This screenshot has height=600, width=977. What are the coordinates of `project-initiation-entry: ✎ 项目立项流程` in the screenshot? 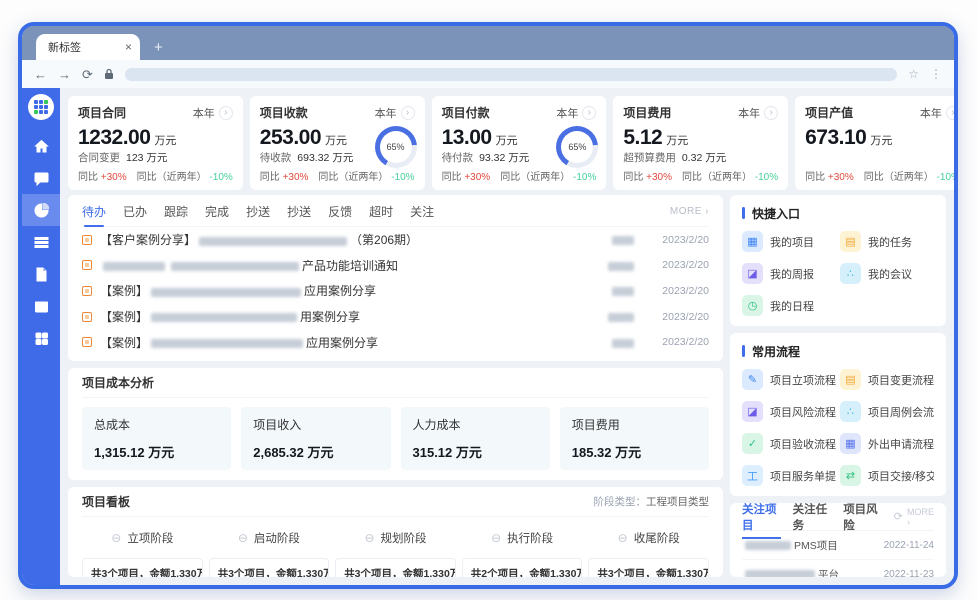 It's located at (789, 379).